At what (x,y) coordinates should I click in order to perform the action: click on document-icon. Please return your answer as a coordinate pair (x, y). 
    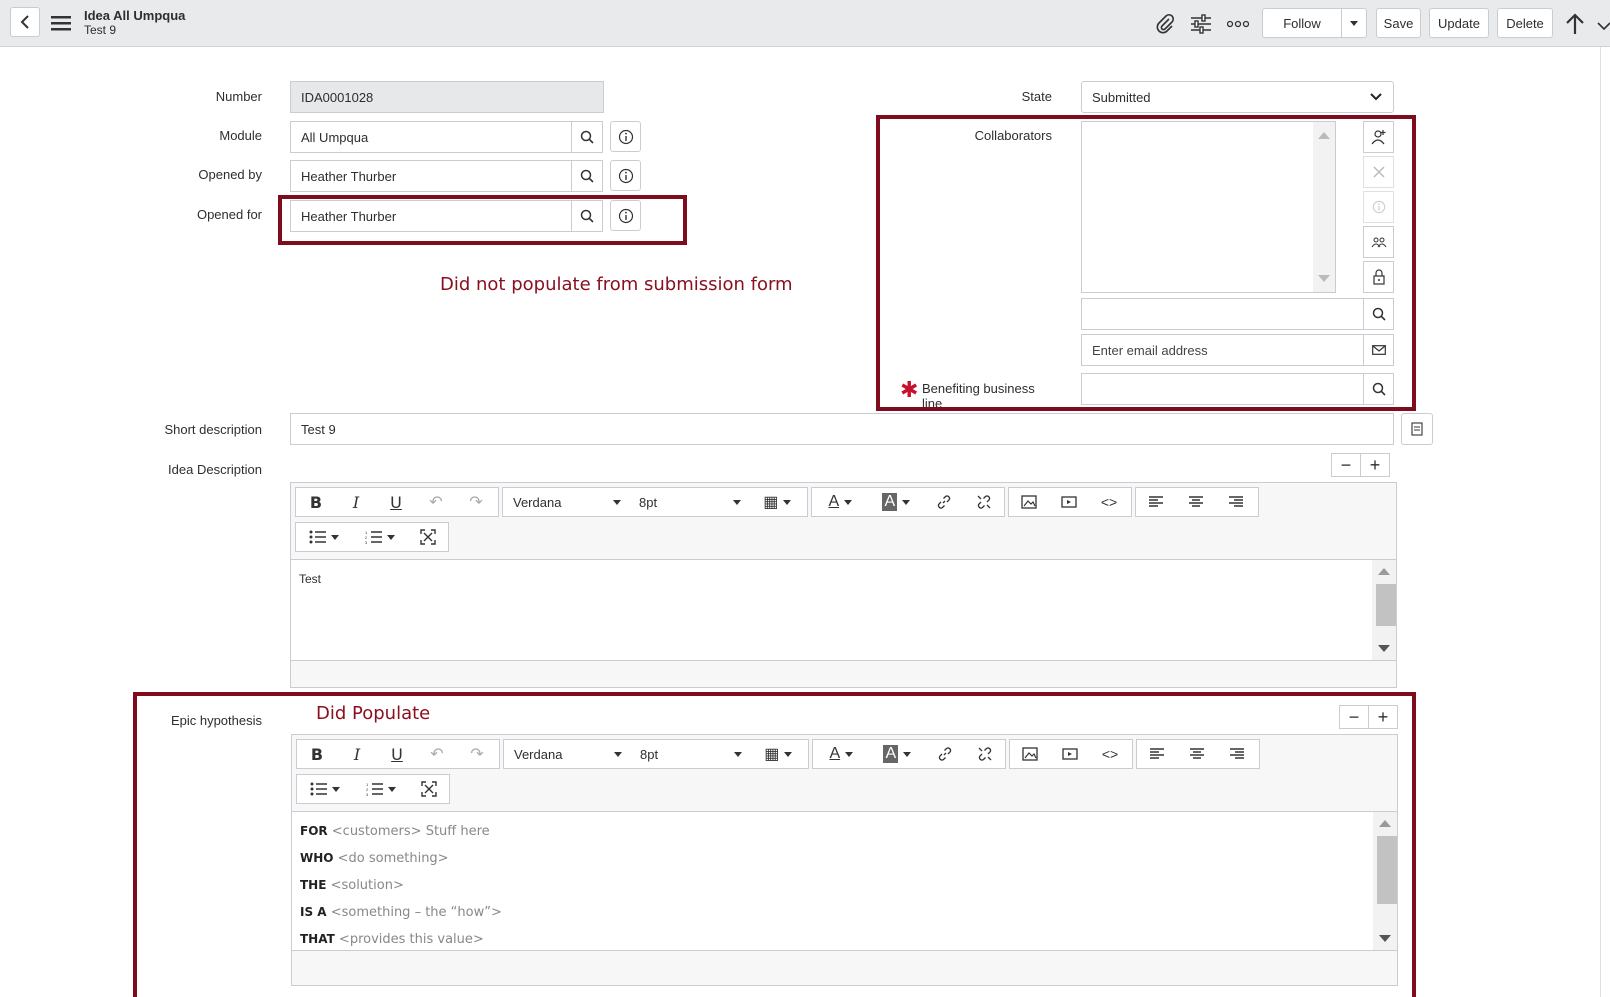
    Looking at the image, I should click on (1417, 429).